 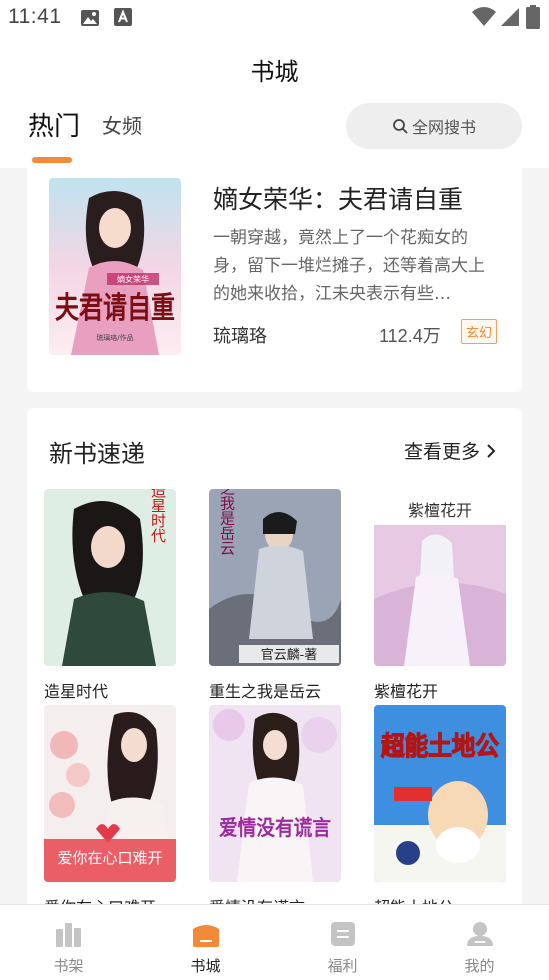 What do you see at coordinates (97, 454) in the screenshot?
I see `new-books-title: 新书速递` at bounding box center [97, 454].